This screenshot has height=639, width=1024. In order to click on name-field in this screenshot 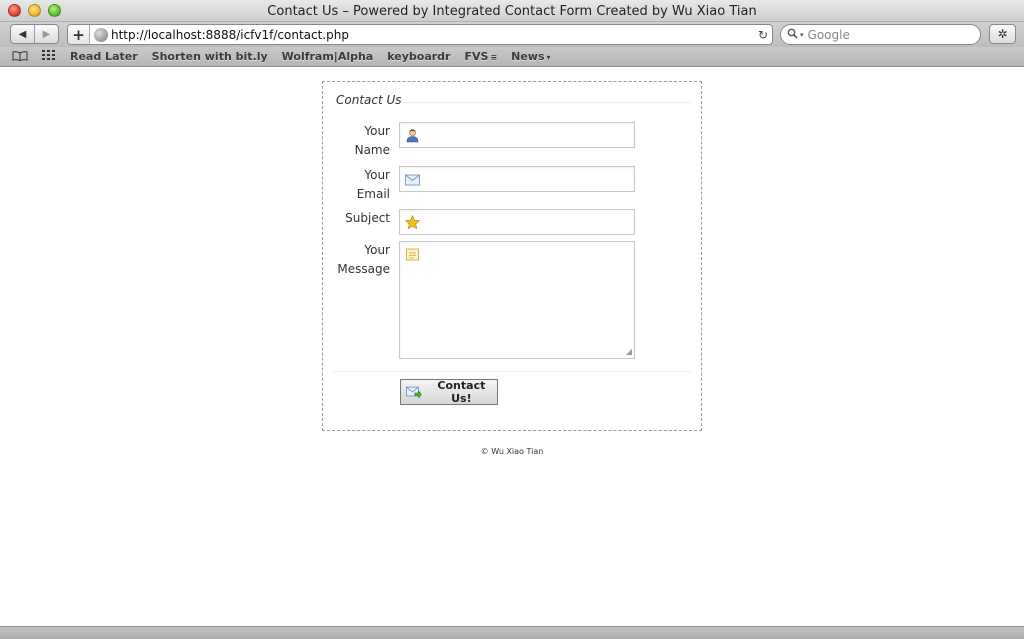, I will do `click(517, 135)`.